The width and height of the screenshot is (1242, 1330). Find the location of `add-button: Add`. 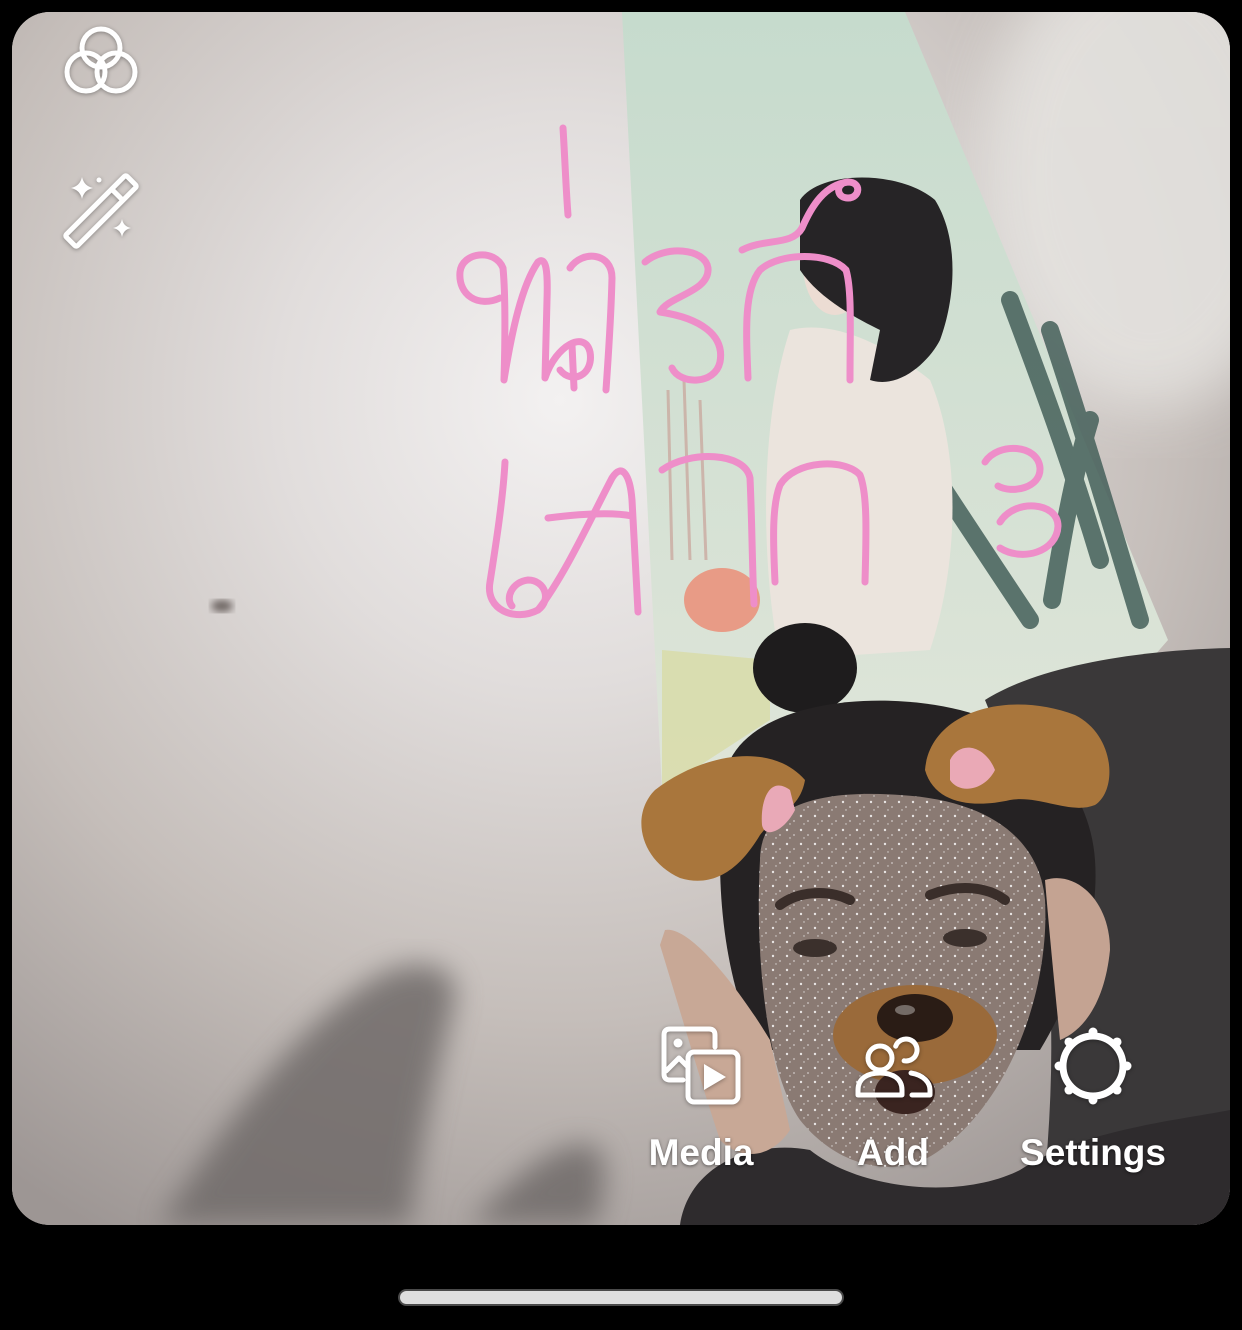

add-button: Add is located at coordinates (893, 1100).